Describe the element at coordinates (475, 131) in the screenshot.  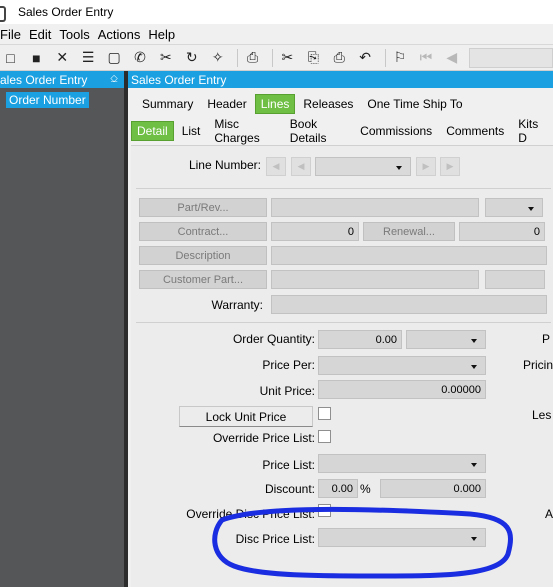
I see `tab-comments: Comments` at that location.